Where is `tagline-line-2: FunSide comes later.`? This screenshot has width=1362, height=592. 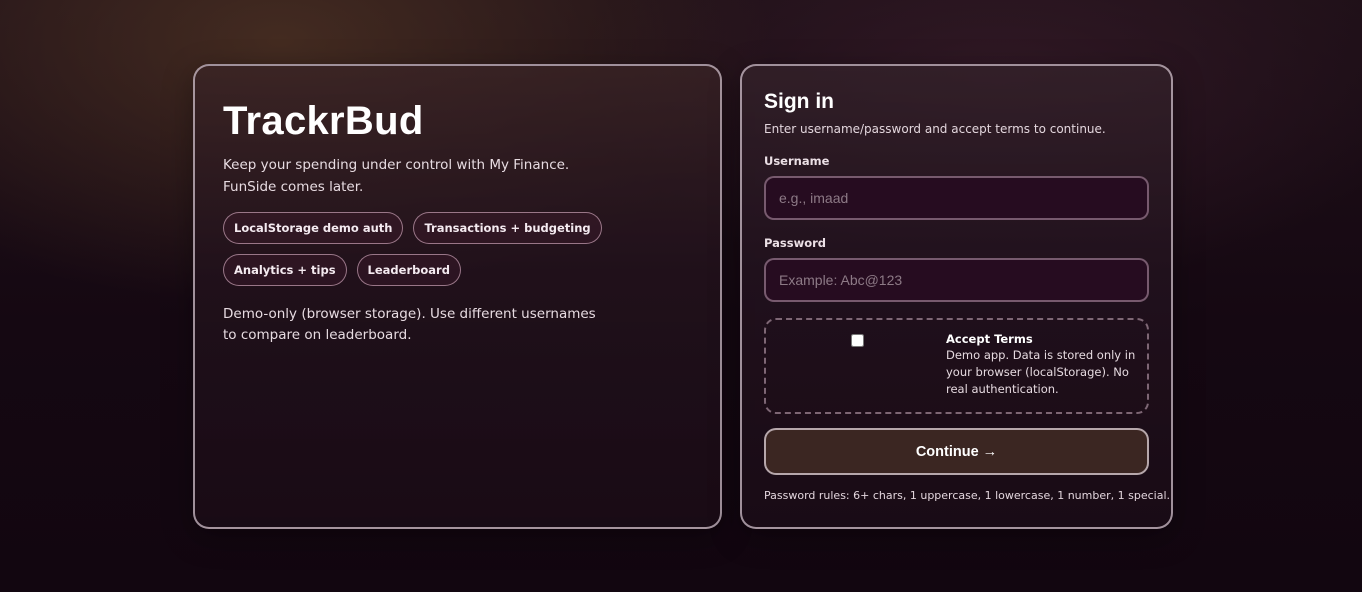
tagline-line-2: FunSide comes later. is located at coordinates (293, 187).